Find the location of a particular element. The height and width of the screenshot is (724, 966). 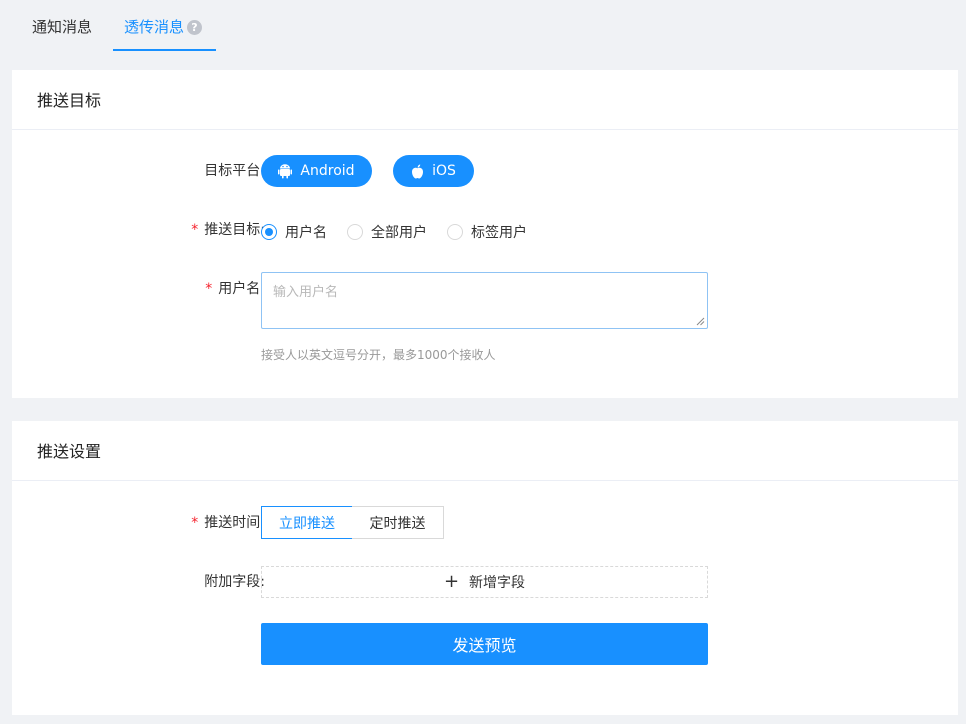

android-icon is located at coordinates (285, 171).